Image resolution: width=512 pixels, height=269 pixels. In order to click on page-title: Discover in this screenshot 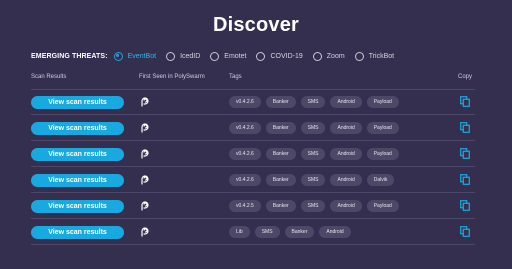, I will do `click(256, 25)`.